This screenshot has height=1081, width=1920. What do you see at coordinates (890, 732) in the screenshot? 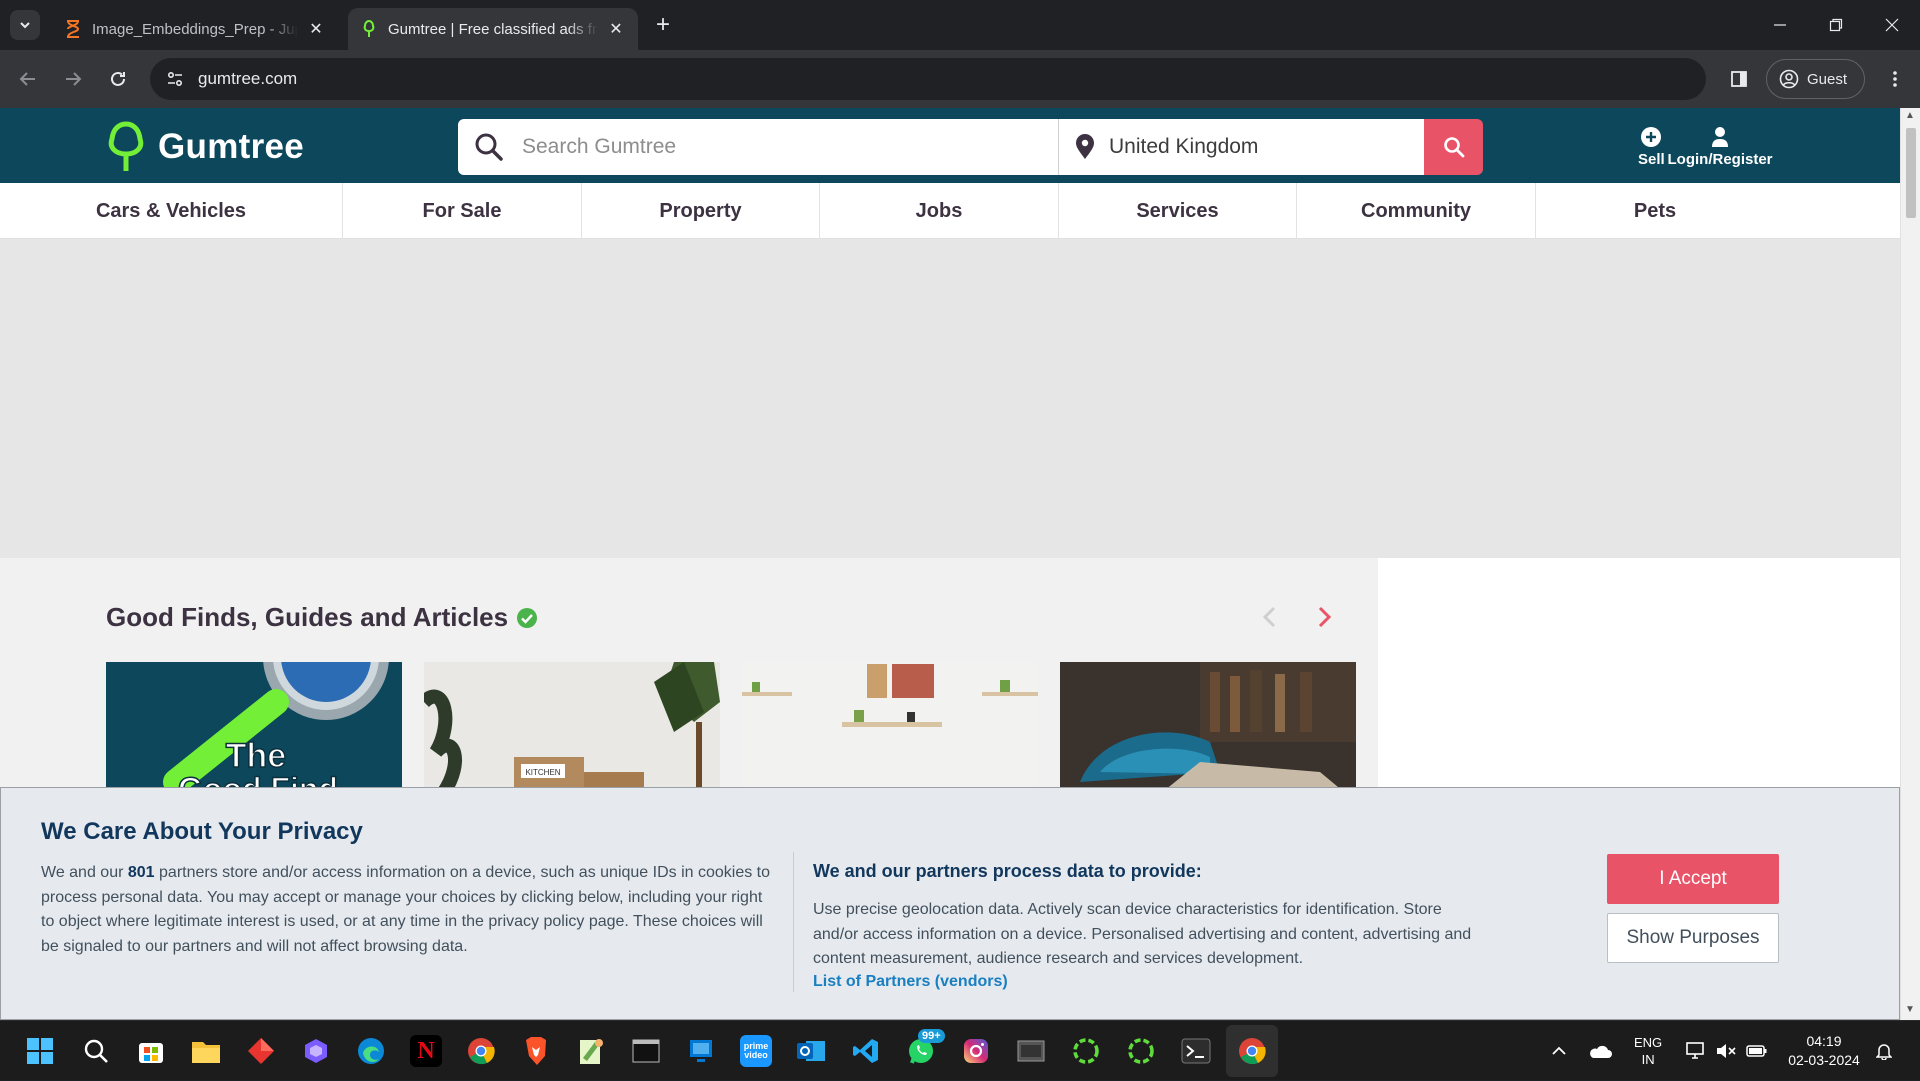
I see `article-card-shelves` at bounding box center [890, 732].